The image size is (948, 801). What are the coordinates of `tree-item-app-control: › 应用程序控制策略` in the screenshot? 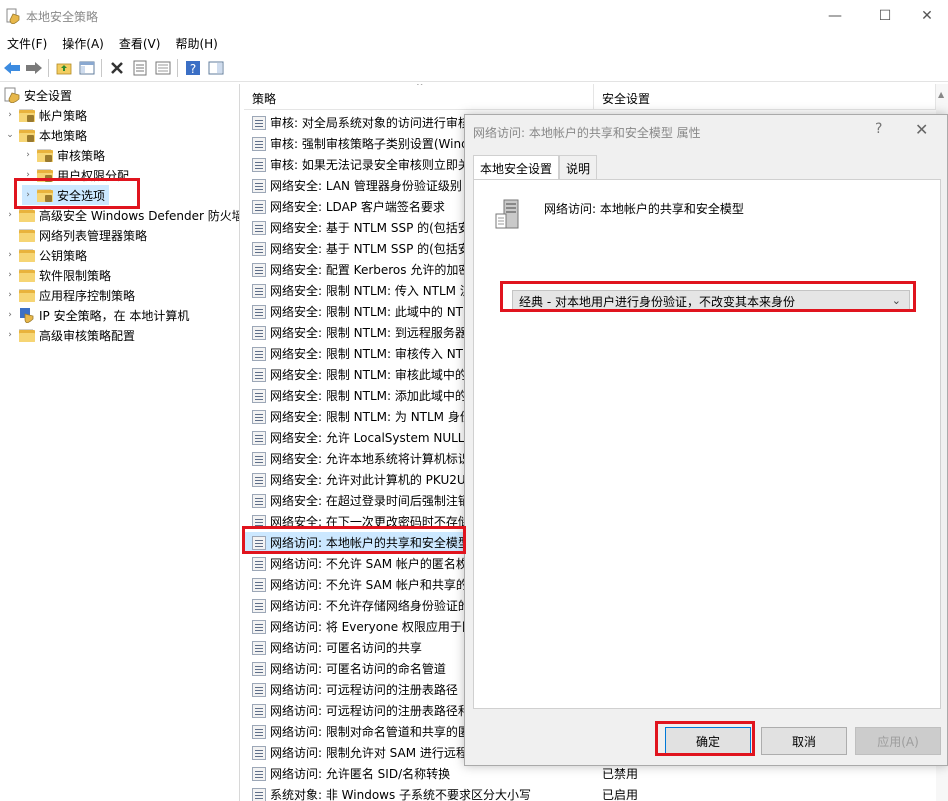 It's located at (69, 295).